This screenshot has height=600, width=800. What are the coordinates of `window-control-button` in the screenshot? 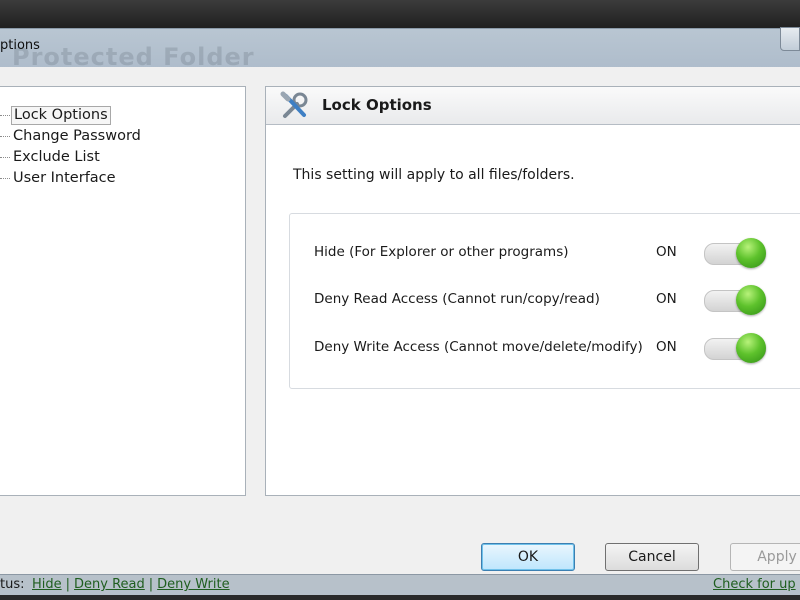 It's located at (790, 39).